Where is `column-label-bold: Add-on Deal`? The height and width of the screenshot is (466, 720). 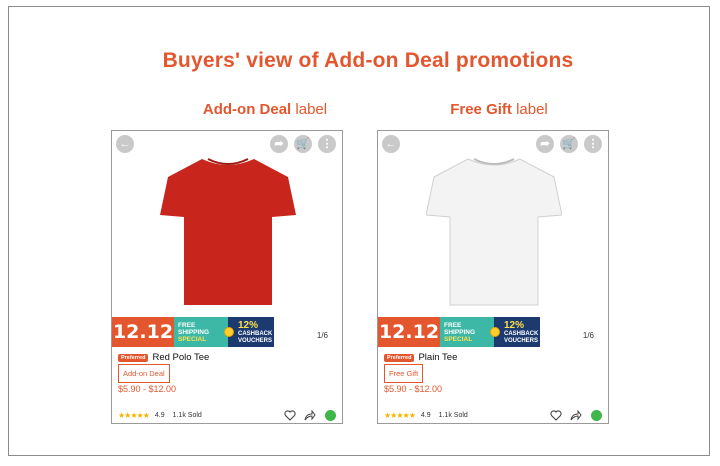
column-label-bold: Add-on Deal is located at coordinates (247, 109).